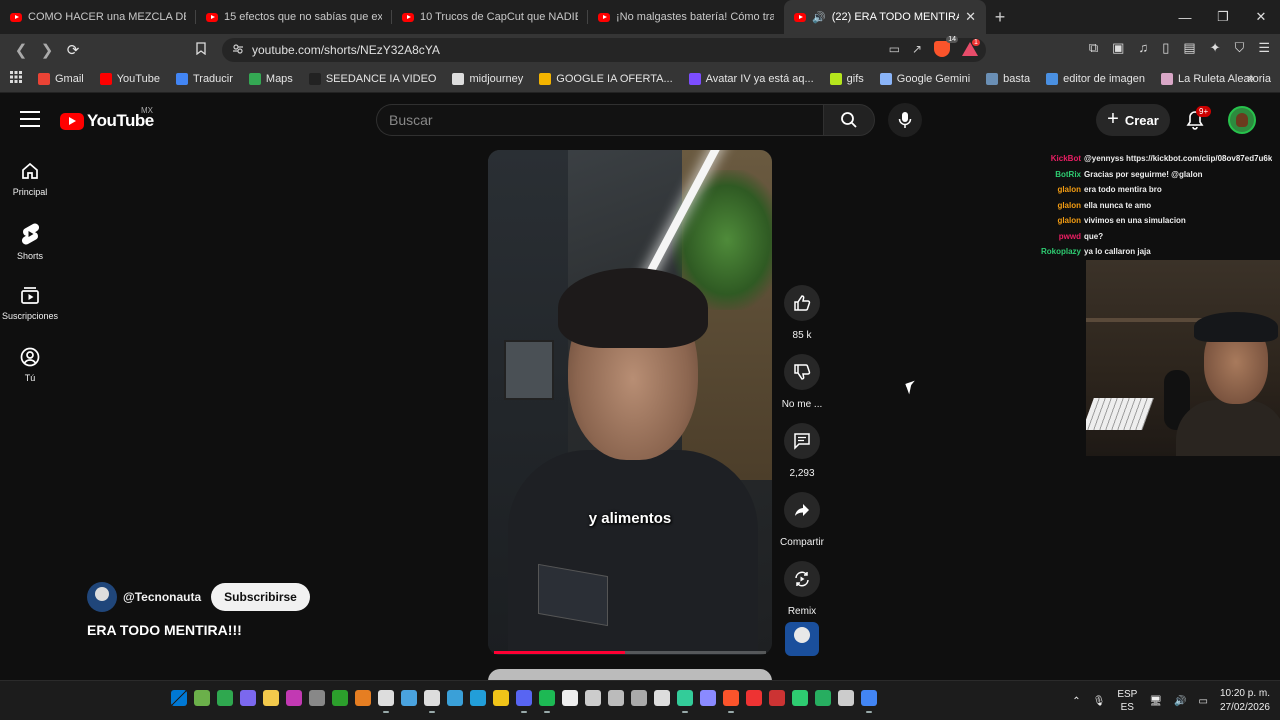 Image resolution: width=1280 pixels, height=720 pixels. I want to click on create-button: + Crear, so click(1133, 120).